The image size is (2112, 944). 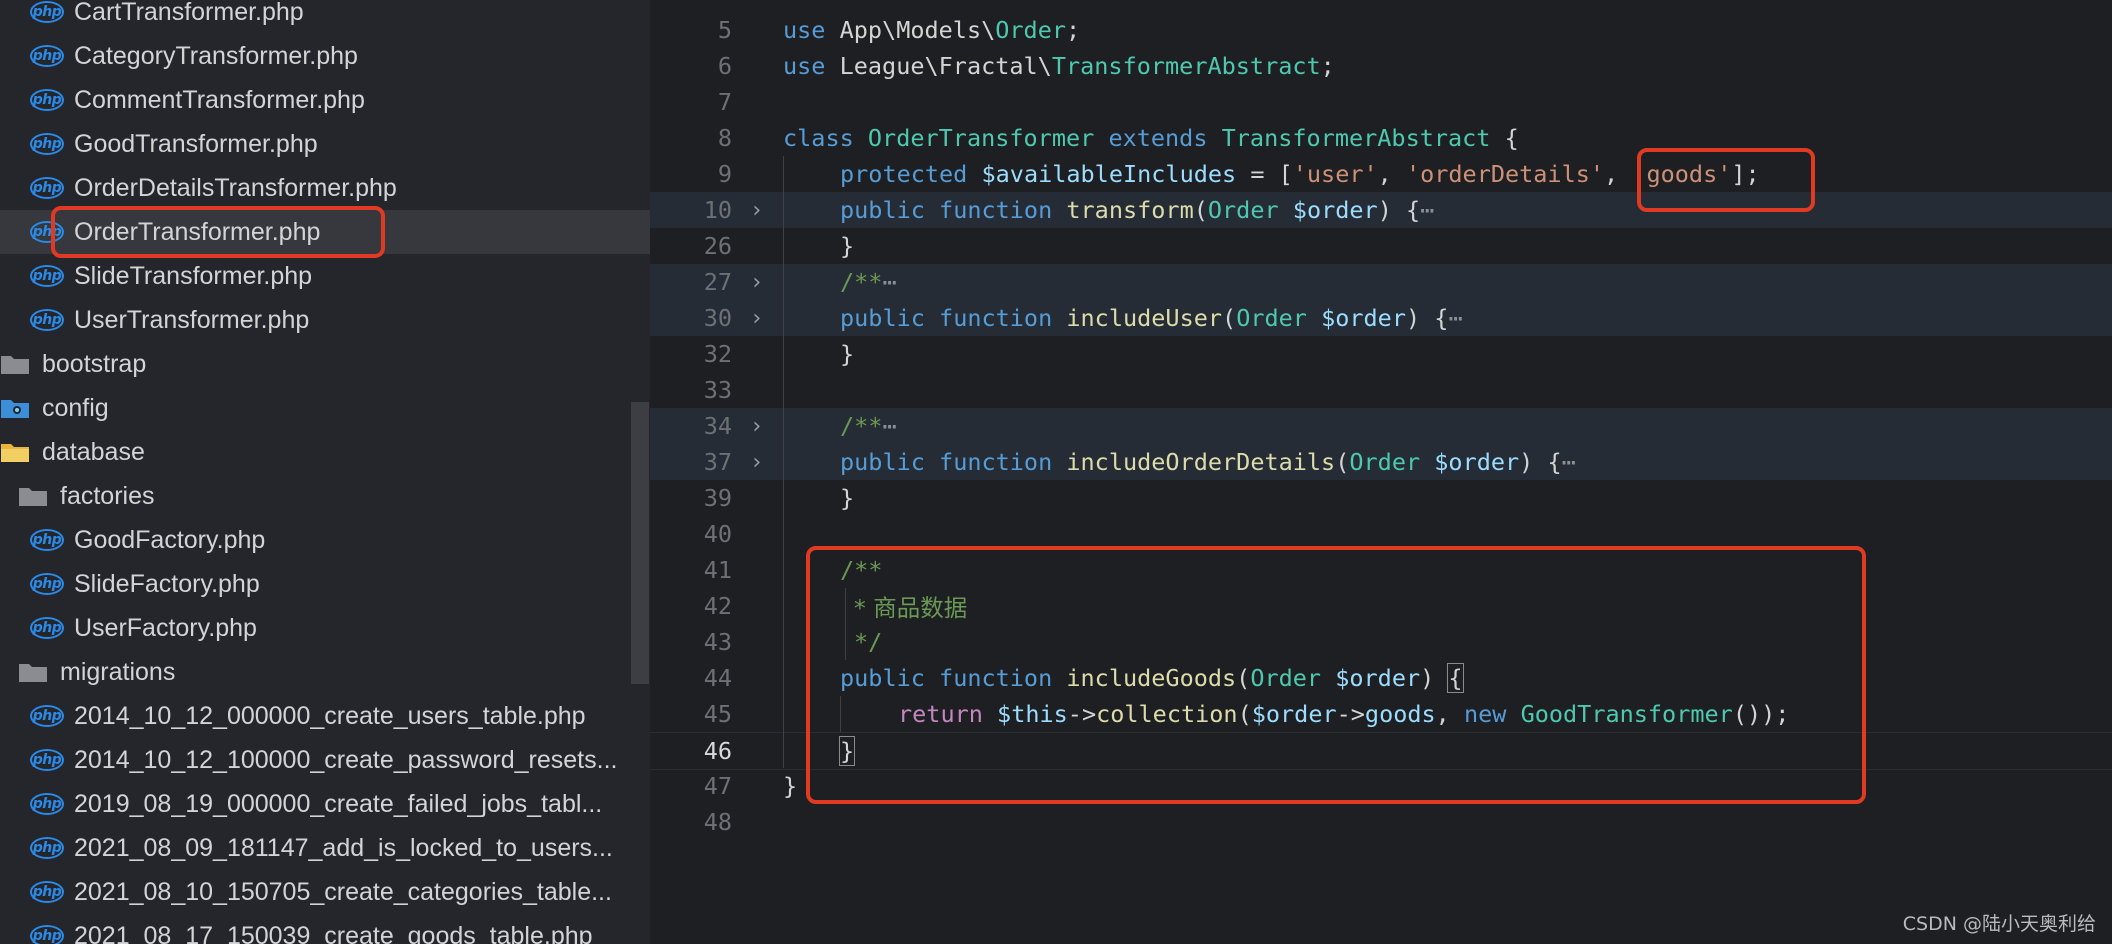 I want to click on tree-item-label: UserFactory.php, so click(x=165, y=627).